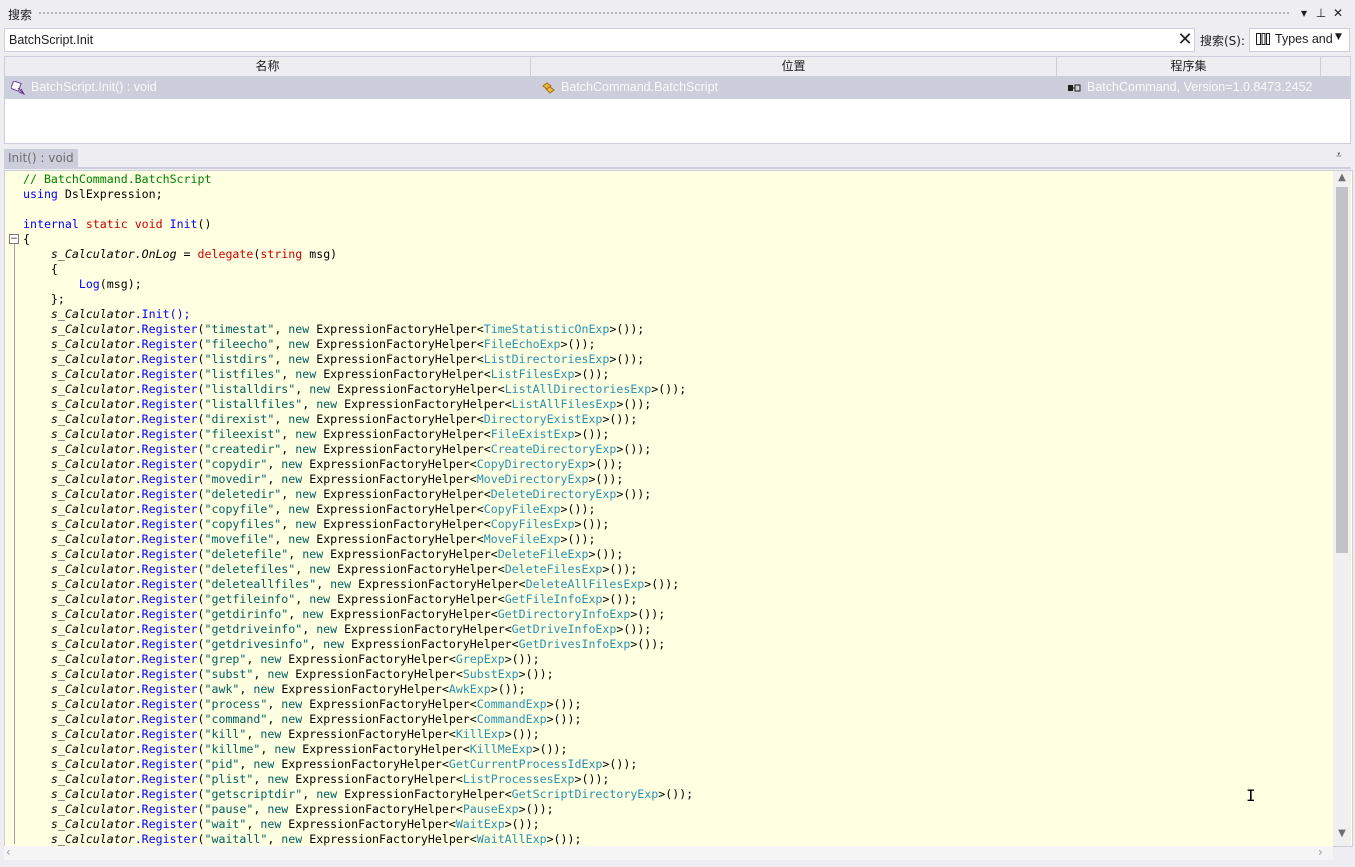 This screenshot has width=1355, height=867. Describe the element at coordinates (553, 599) in the screenshot. I see `register-exp-type: GetFileInfoExp` at that location.